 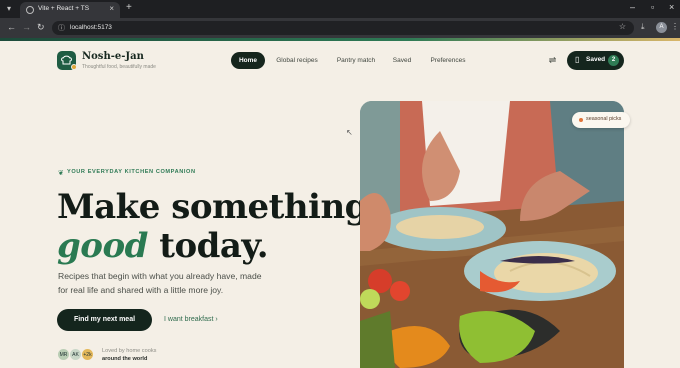 What do you see at coordinates (111, 8) in the screenshot?
I see `close-icon: ×` at bounding box center [111, 8].